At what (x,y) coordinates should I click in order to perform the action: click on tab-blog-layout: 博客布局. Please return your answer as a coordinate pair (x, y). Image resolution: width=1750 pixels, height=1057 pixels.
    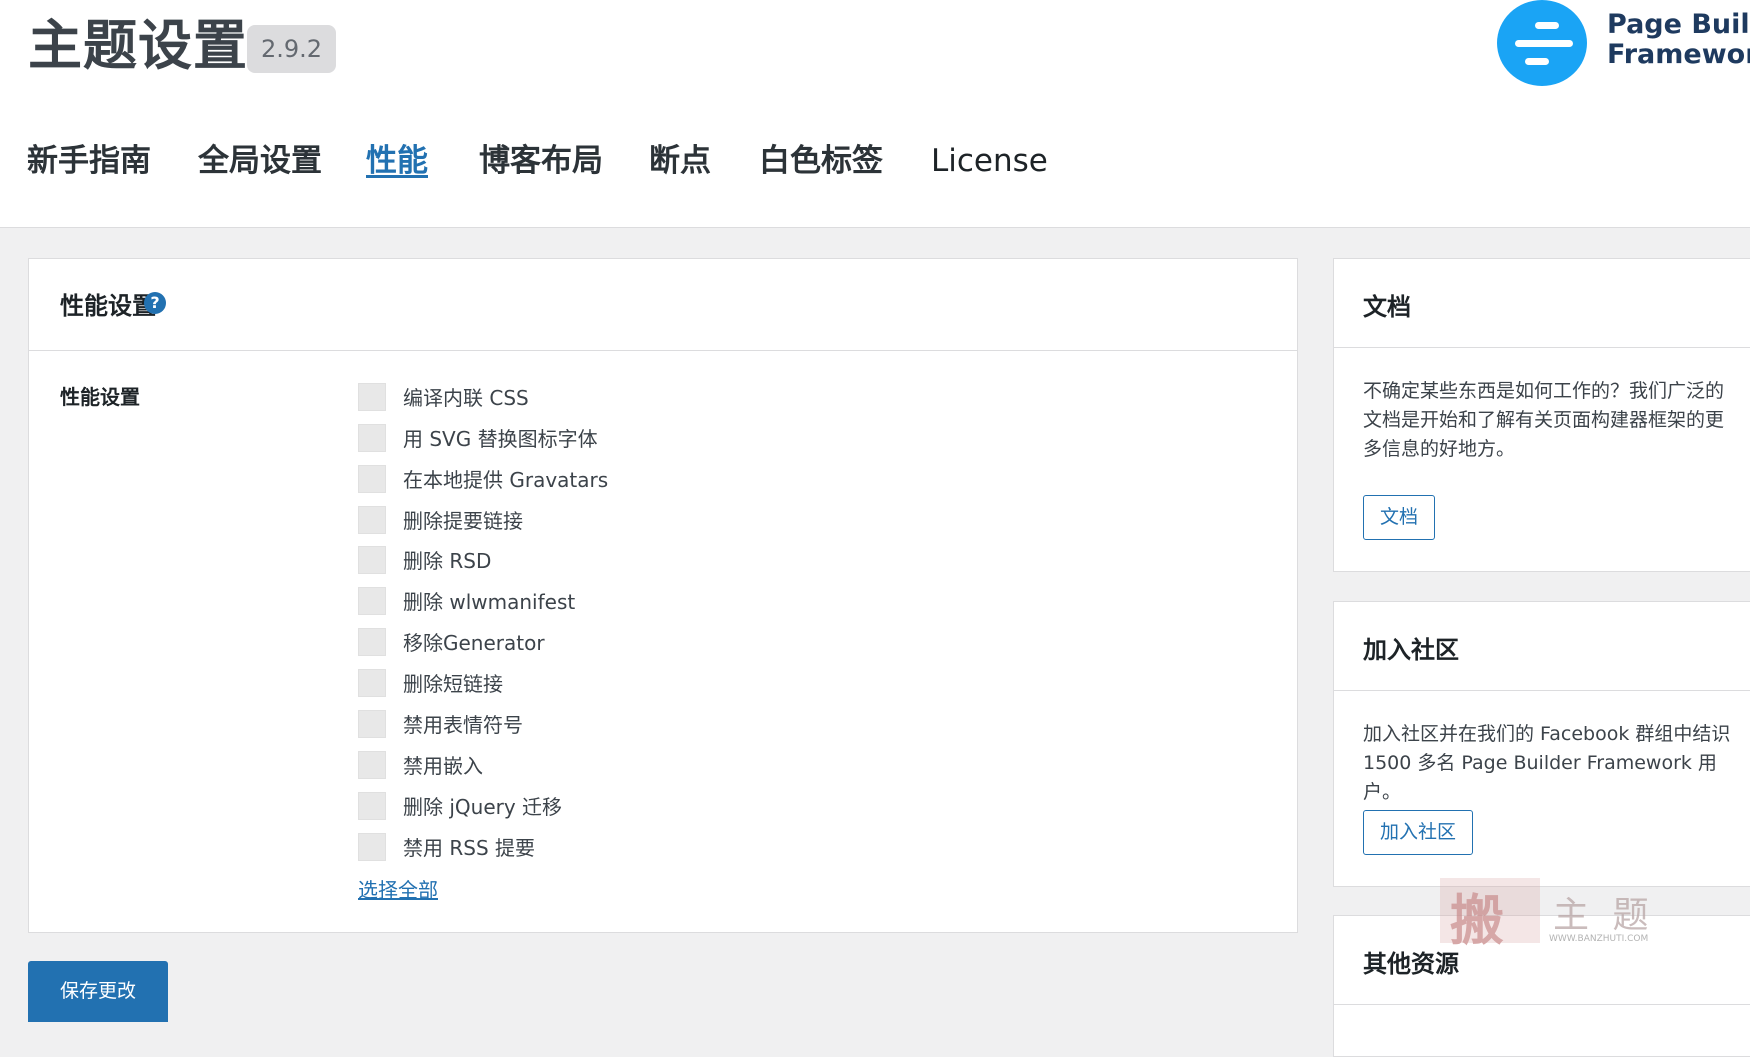
    Looking at the image, I should click on (541, 161).